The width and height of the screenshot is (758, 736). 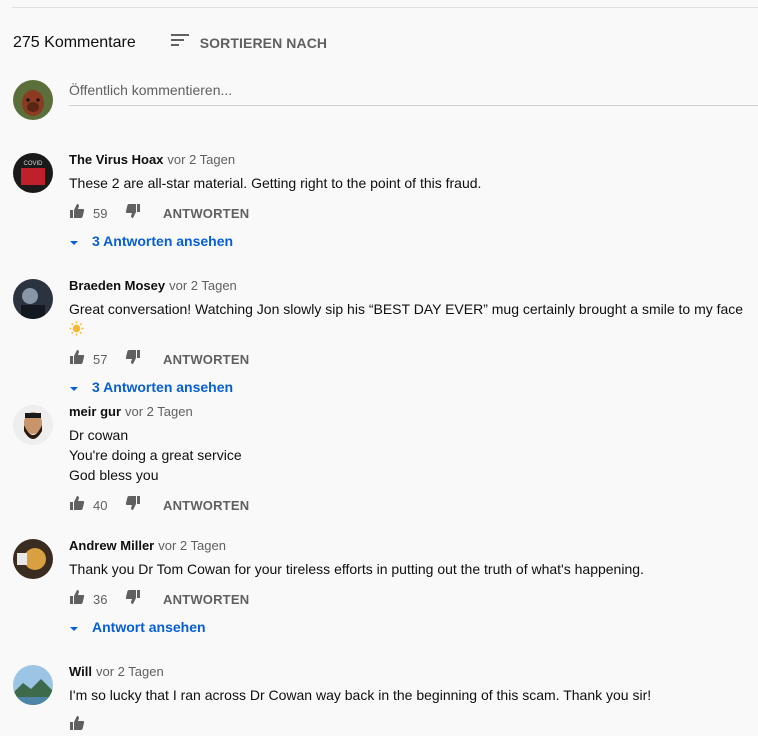 What do you see at coordinates (100, 505) in the screenshot?
I see `like-count: 40` at bounding box center [100, 505].